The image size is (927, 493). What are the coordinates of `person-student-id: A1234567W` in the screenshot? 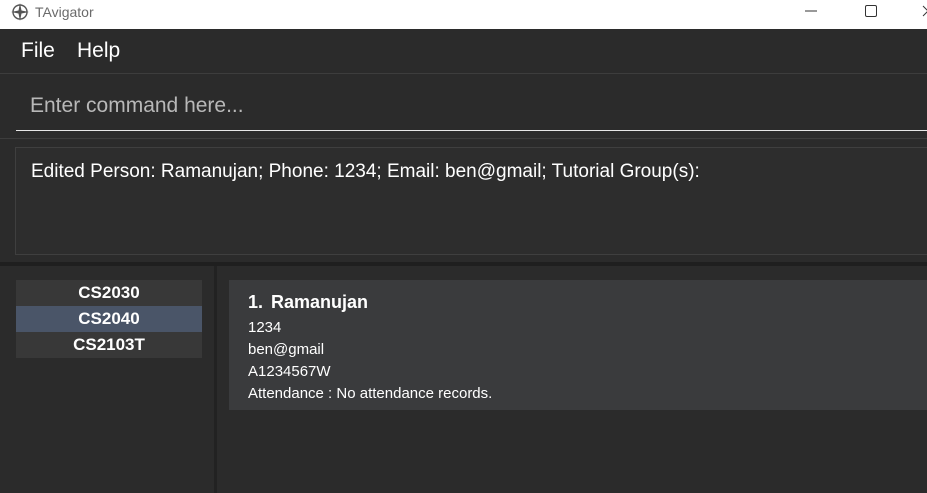 It's located at (289, 371).